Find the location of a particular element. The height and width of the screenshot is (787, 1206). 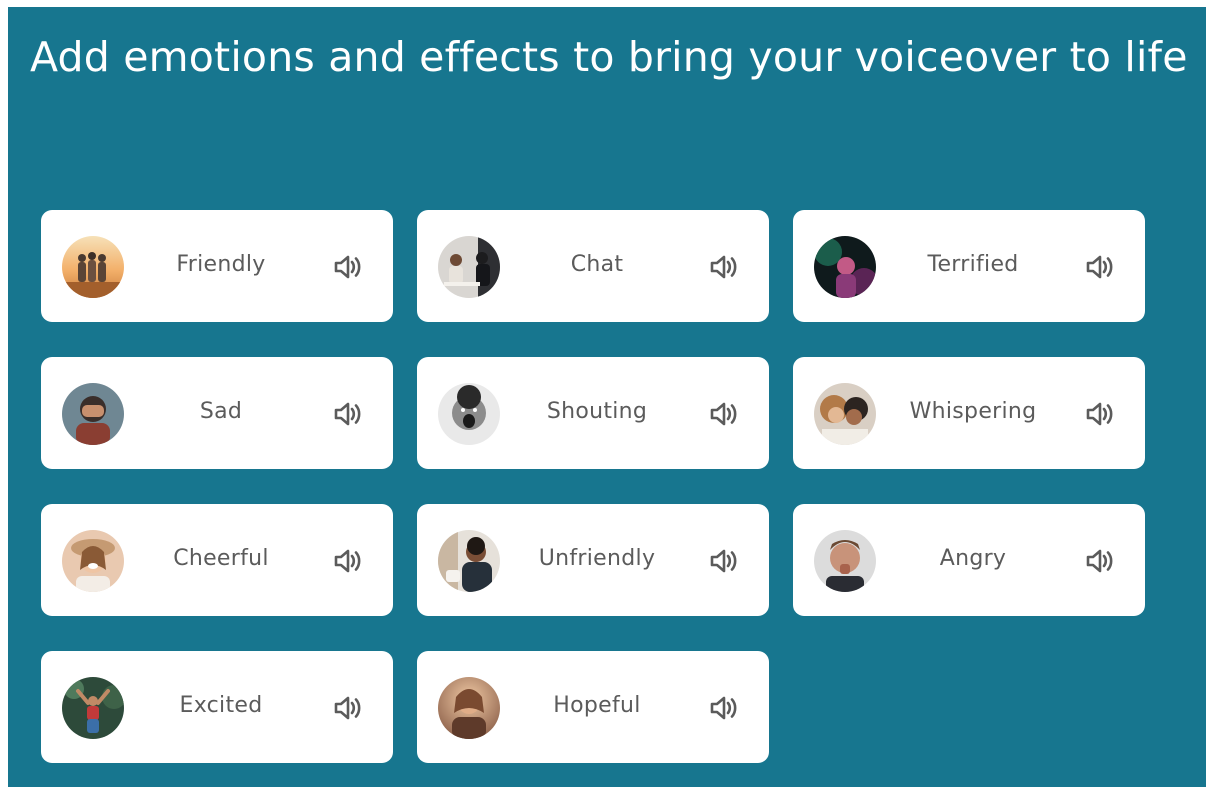

excited-person-avatar-icon is located at coordinates (93, 708).